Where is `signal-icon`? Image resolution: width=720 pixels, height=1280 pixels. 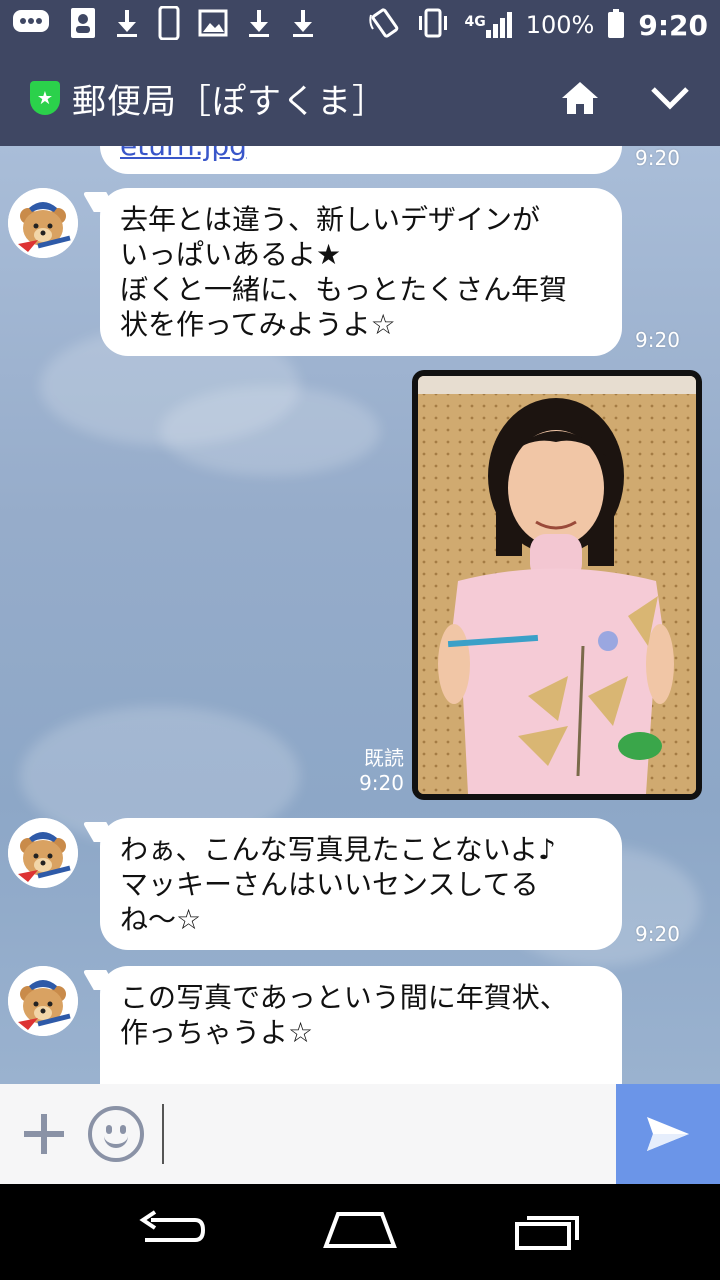
signal-icon is located at coordinates (498, 25).